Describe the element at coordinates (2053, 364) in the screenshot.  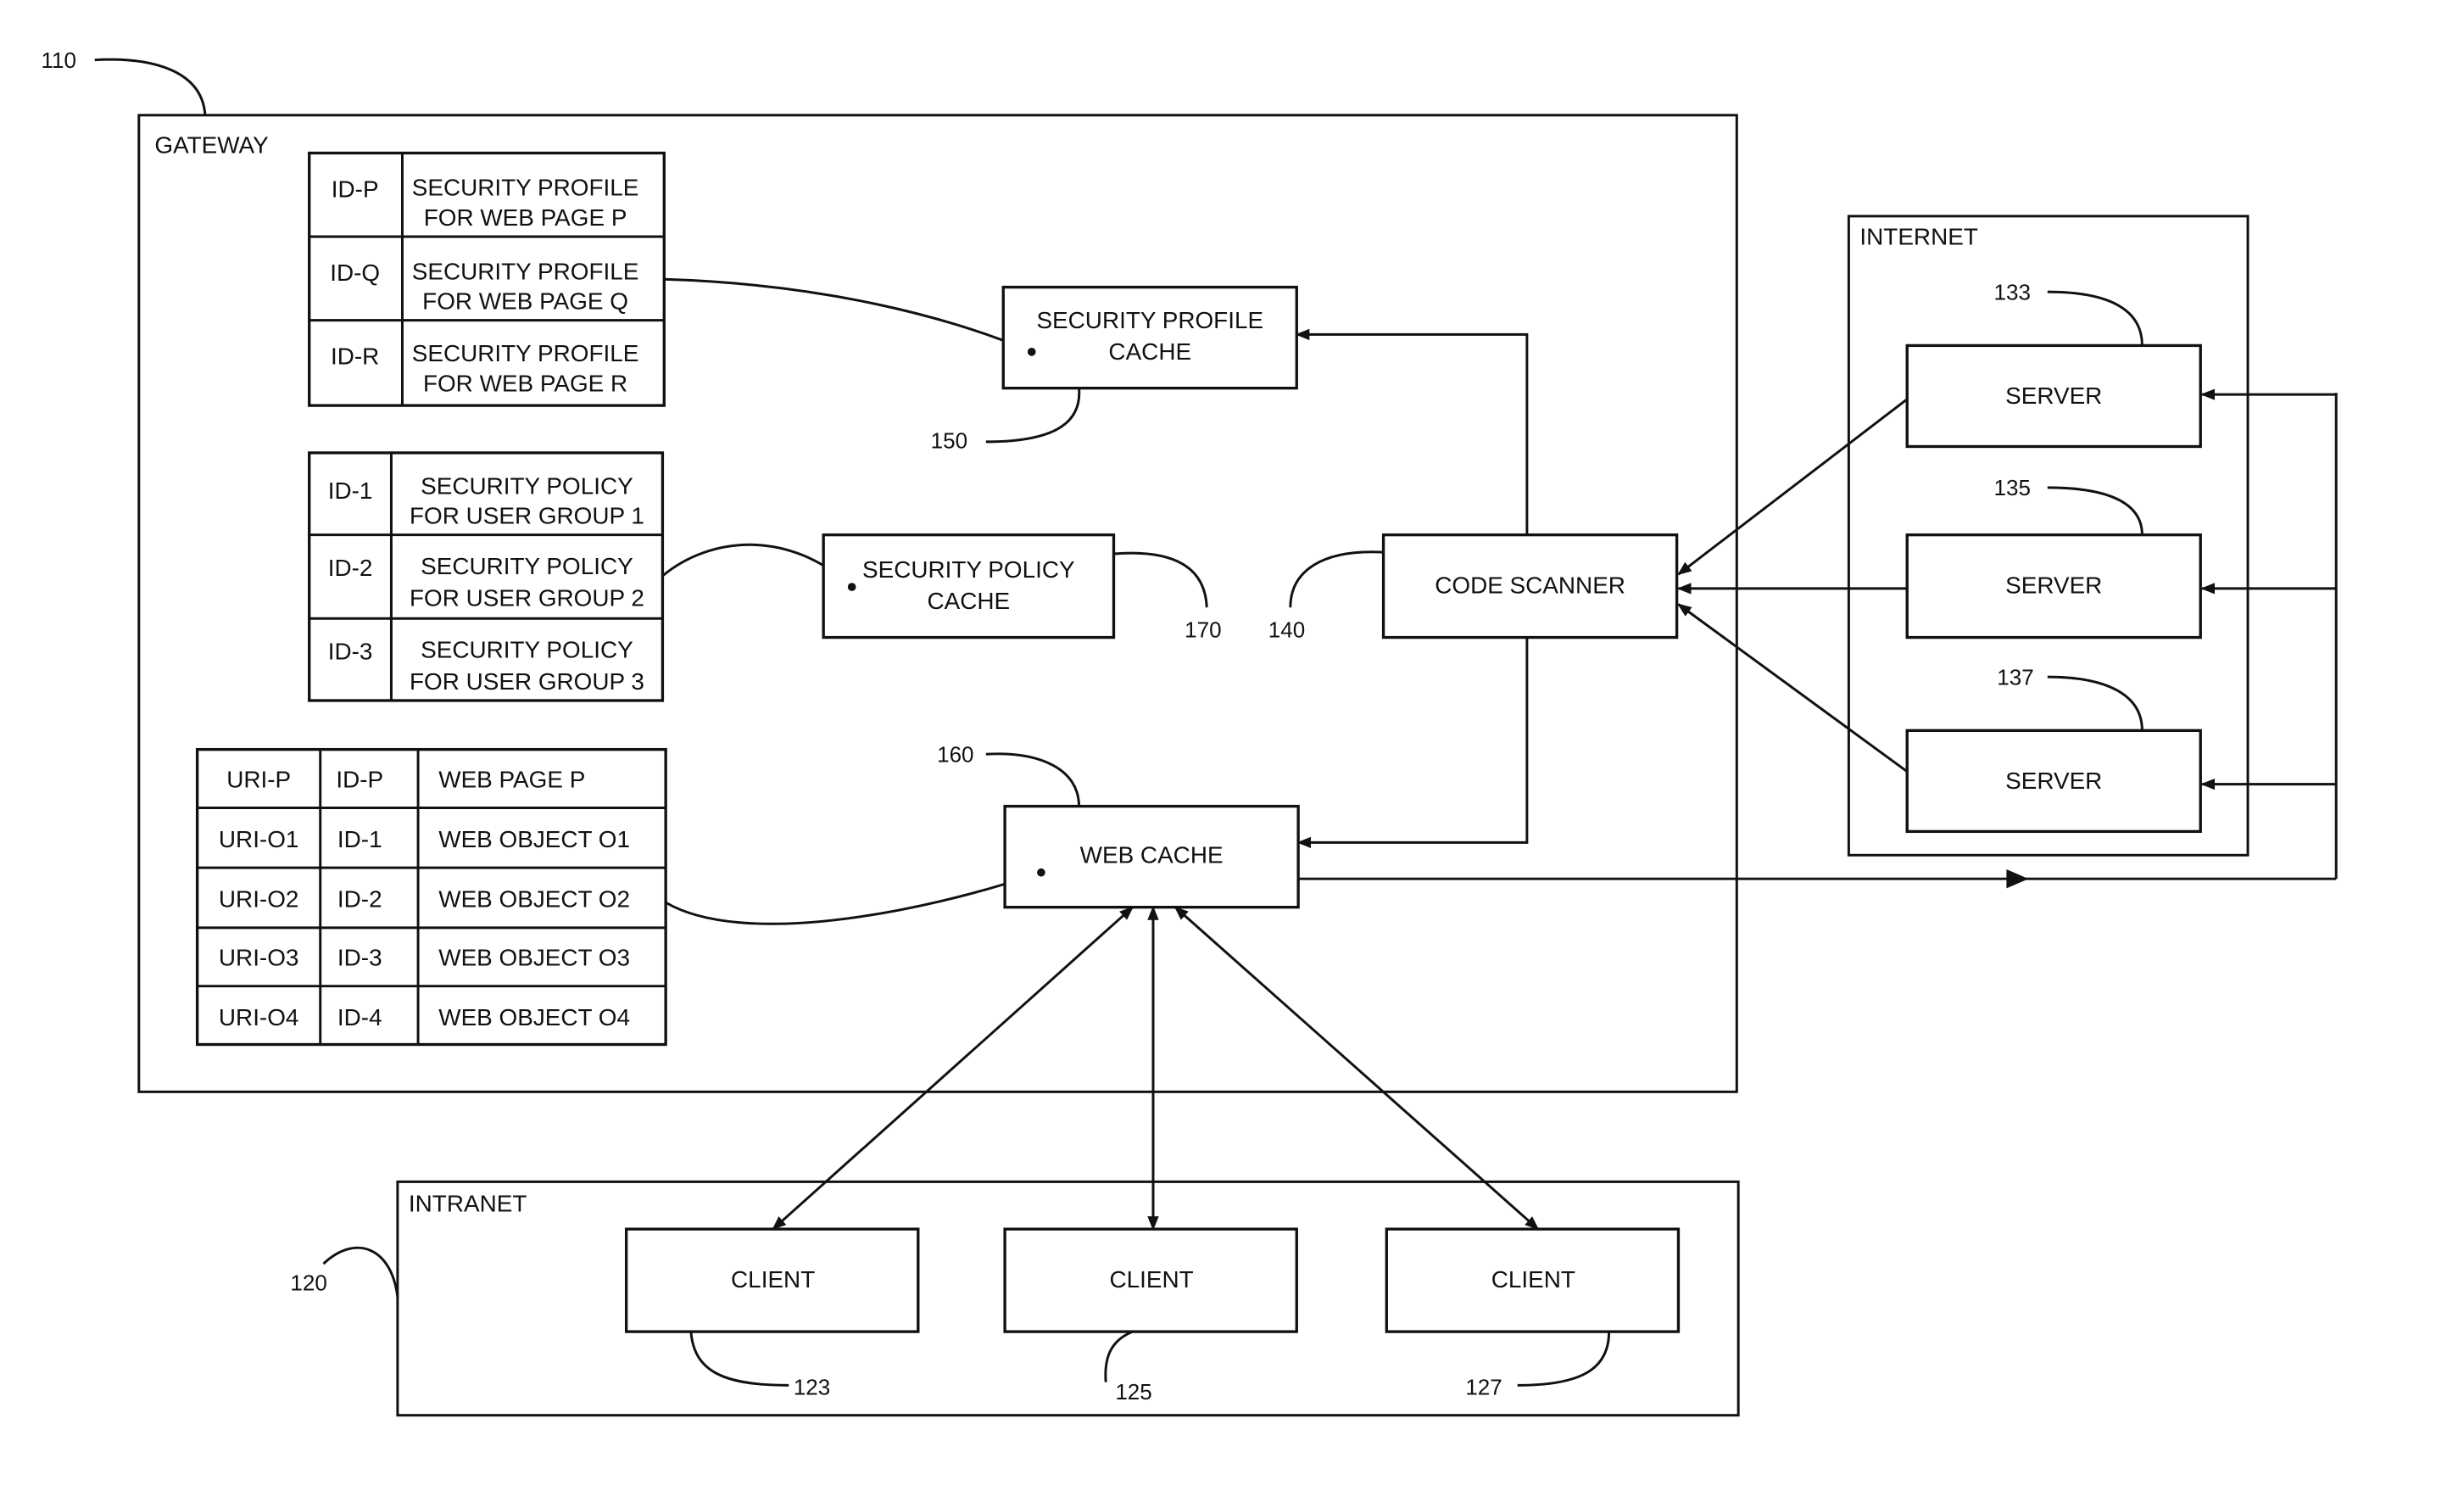
I see `server: SERVER 133` at that location.